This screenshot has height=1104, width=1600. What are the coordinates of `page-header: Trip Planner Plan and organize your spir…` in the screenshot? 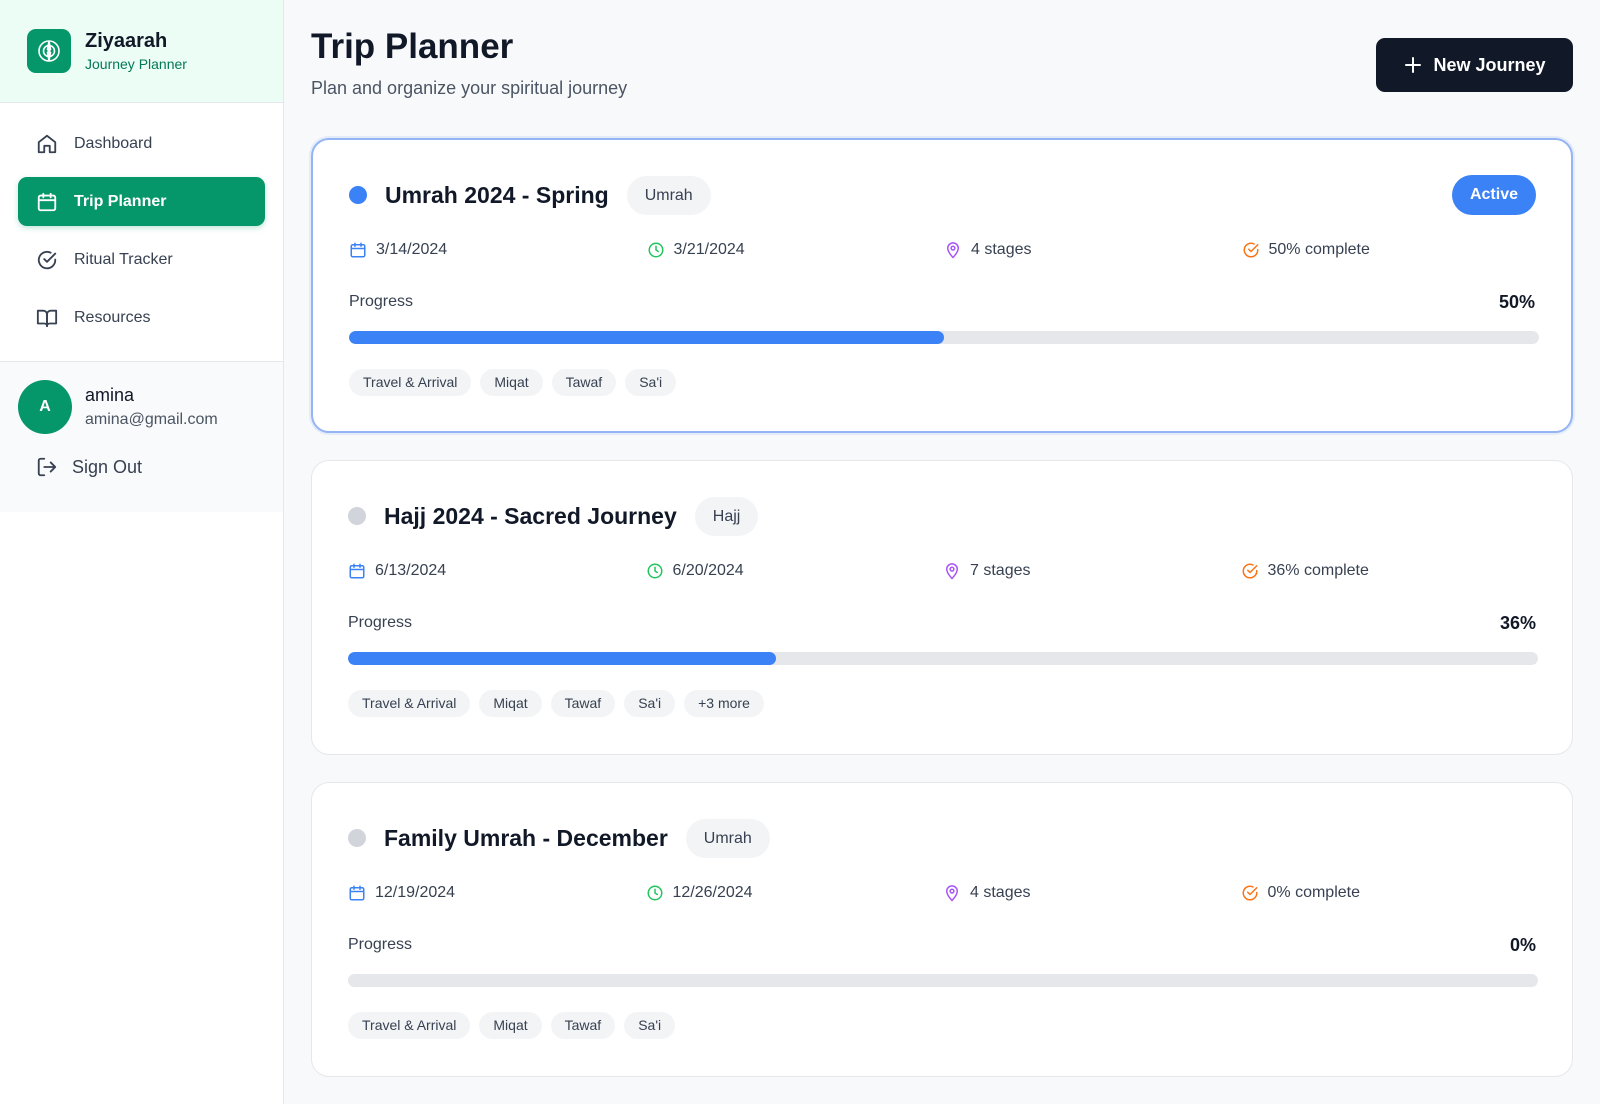 It's located at (942, 69).